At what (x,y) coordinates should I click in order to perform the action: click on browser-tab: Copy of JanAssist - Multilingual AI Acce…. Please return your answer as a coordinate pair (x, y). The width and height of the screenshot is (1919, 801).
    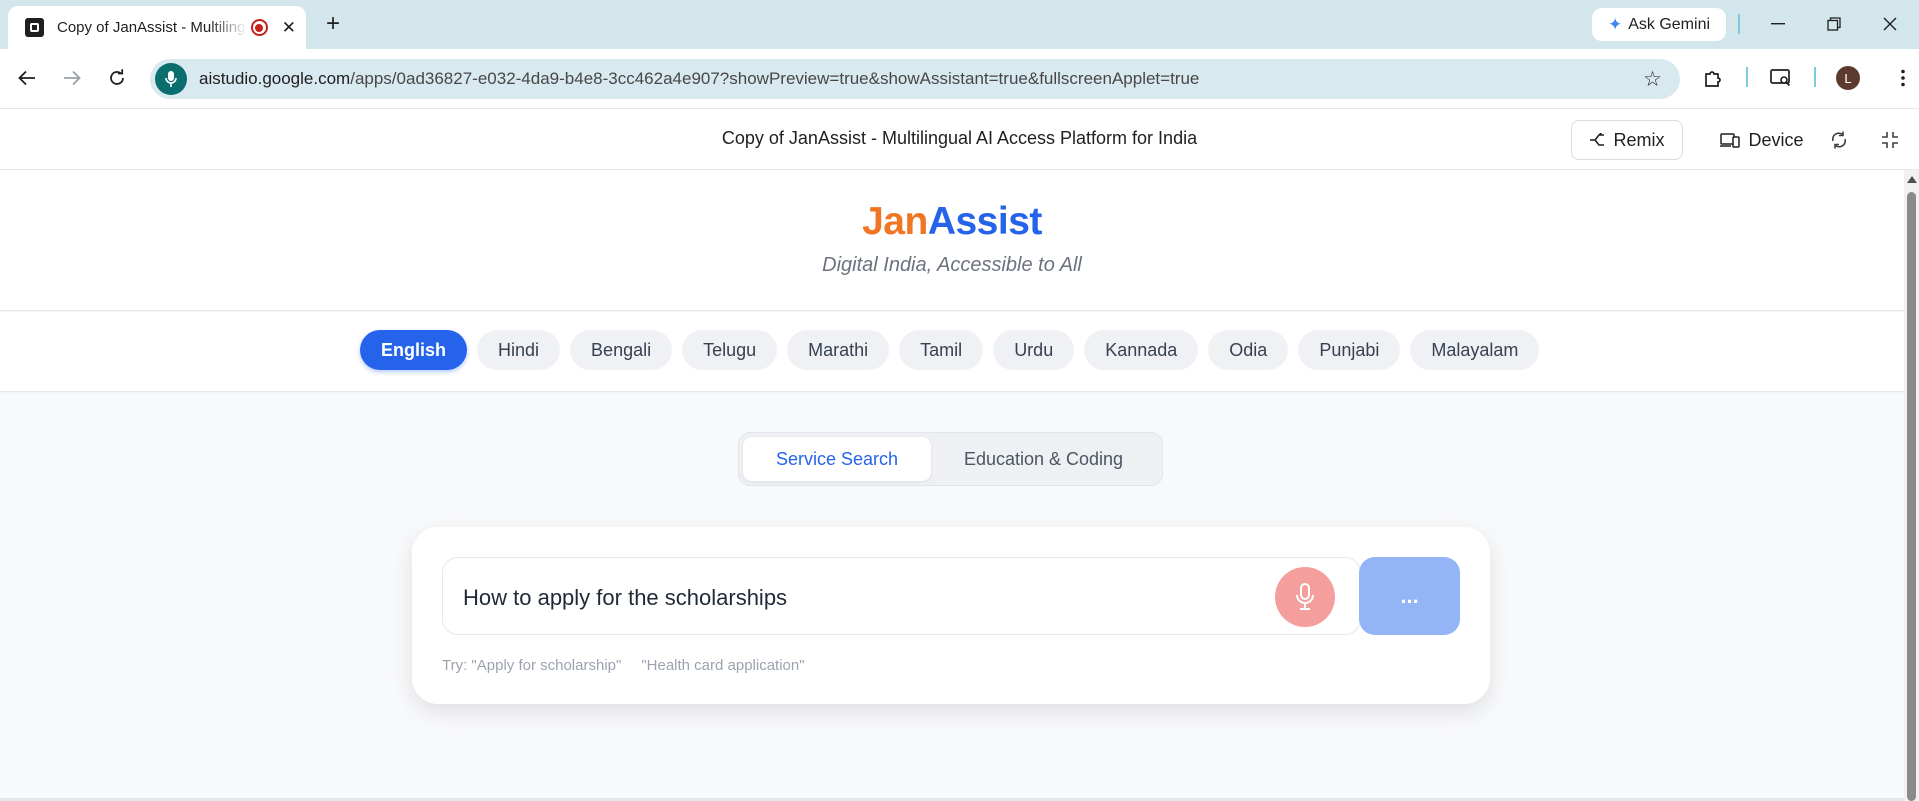
    Looking at the image, I should click on (157, 27).